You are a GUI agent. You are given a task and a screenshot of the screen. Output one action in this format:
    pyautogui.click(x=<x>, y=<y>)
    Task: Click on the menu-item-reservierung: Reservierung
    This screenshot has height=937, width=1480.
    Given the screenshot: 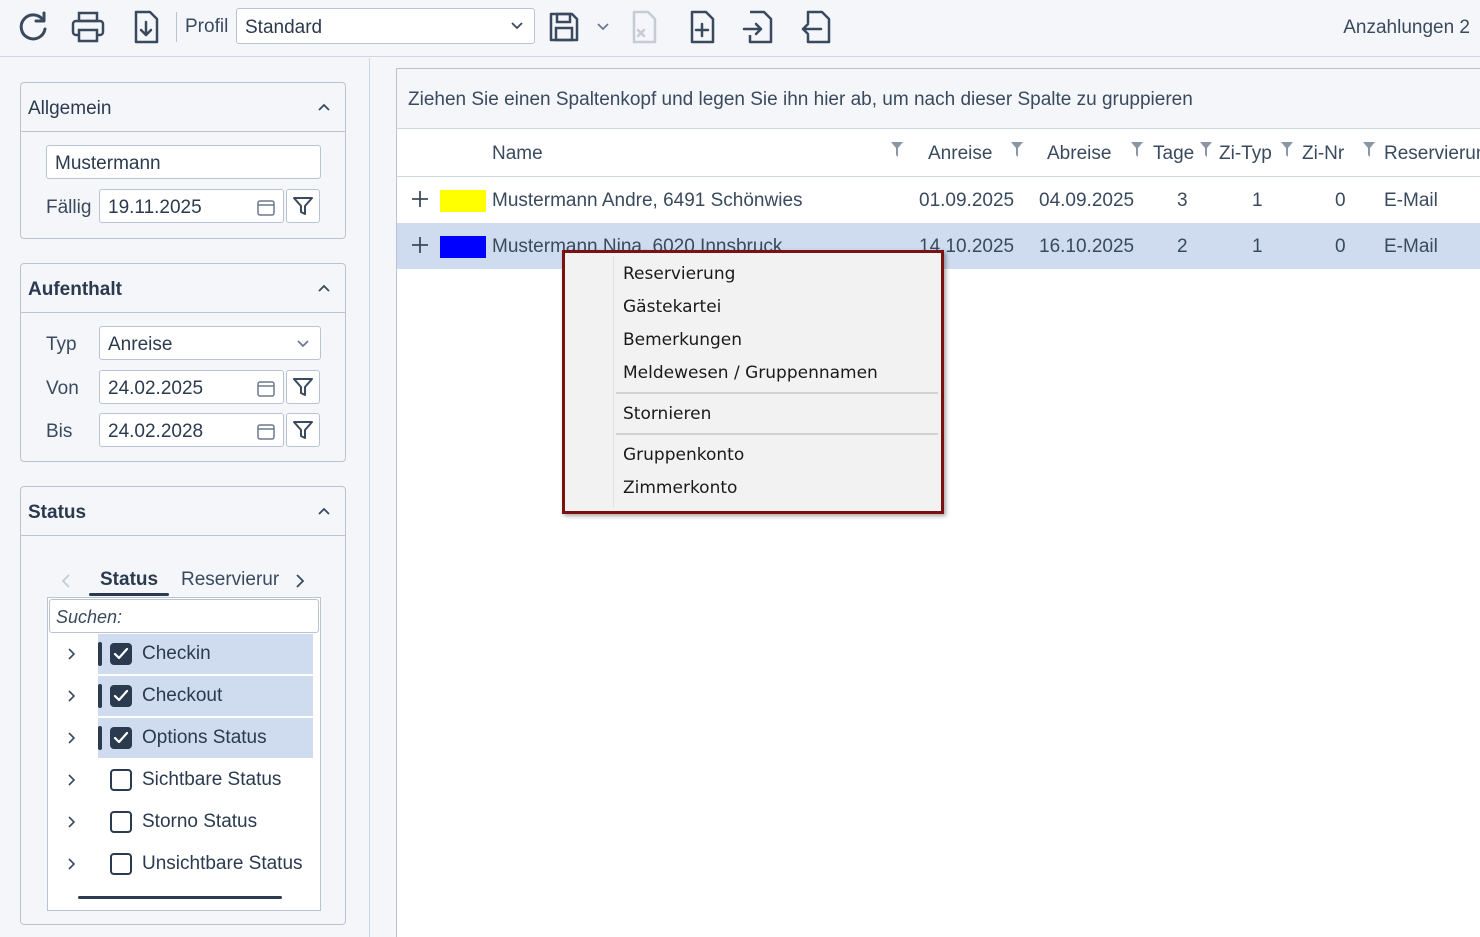 What is the action you would take?
    pyautogui.click(x=679, y=274)
    